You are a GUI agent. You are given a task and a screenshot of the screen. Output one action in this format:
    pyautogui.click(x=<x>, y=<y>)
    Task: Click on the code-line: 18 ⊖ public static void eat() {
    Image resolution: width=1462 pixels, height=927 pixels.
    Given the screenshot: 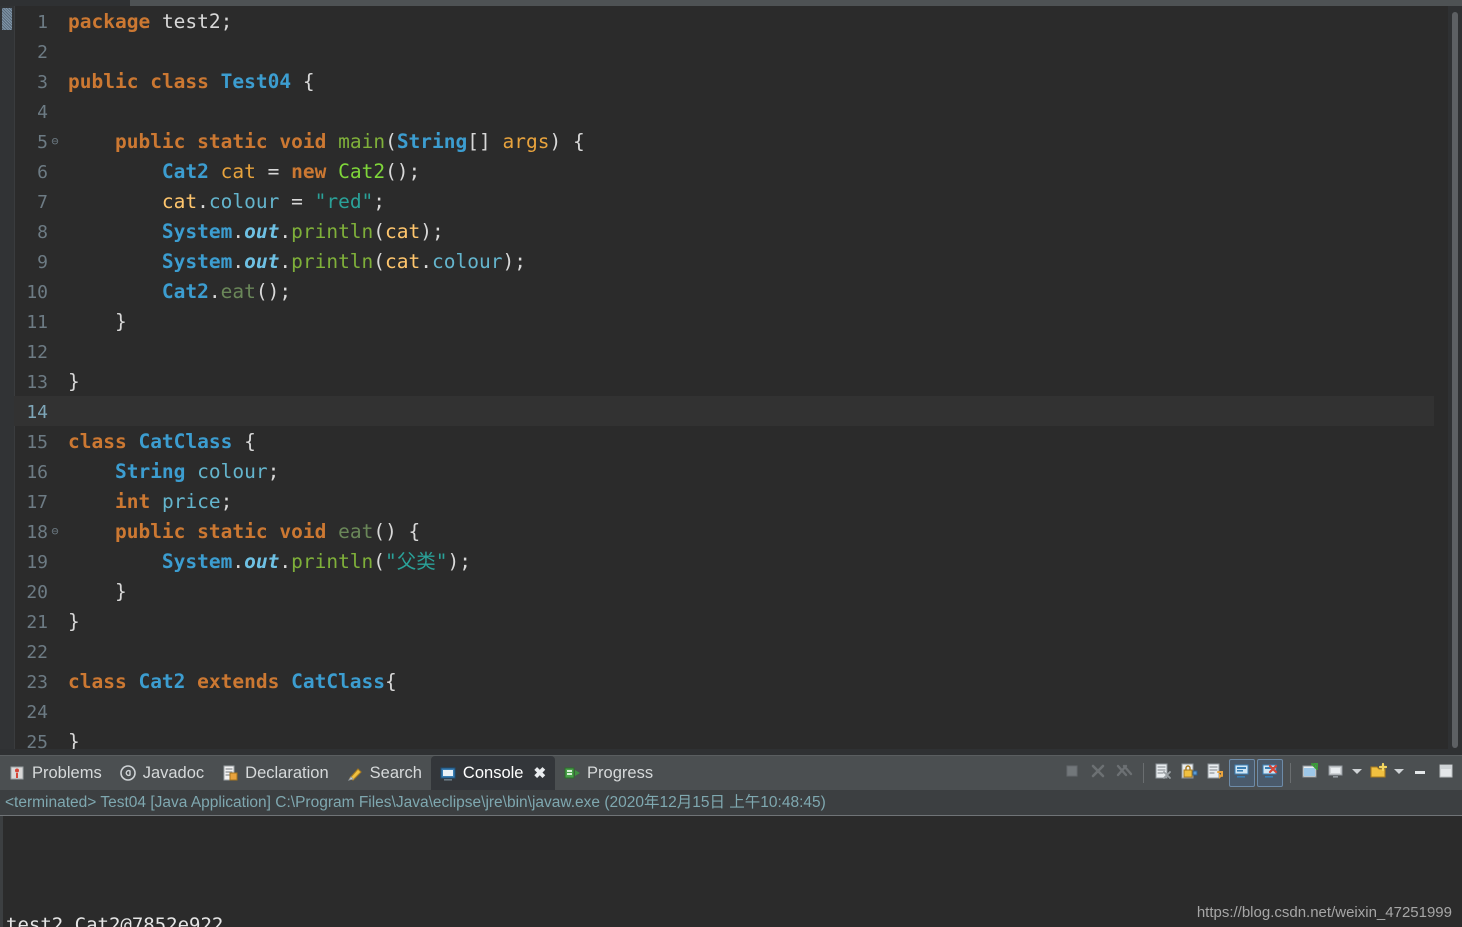 What is the action you would take?
    pyautogui.click(x=724, y=531)
    